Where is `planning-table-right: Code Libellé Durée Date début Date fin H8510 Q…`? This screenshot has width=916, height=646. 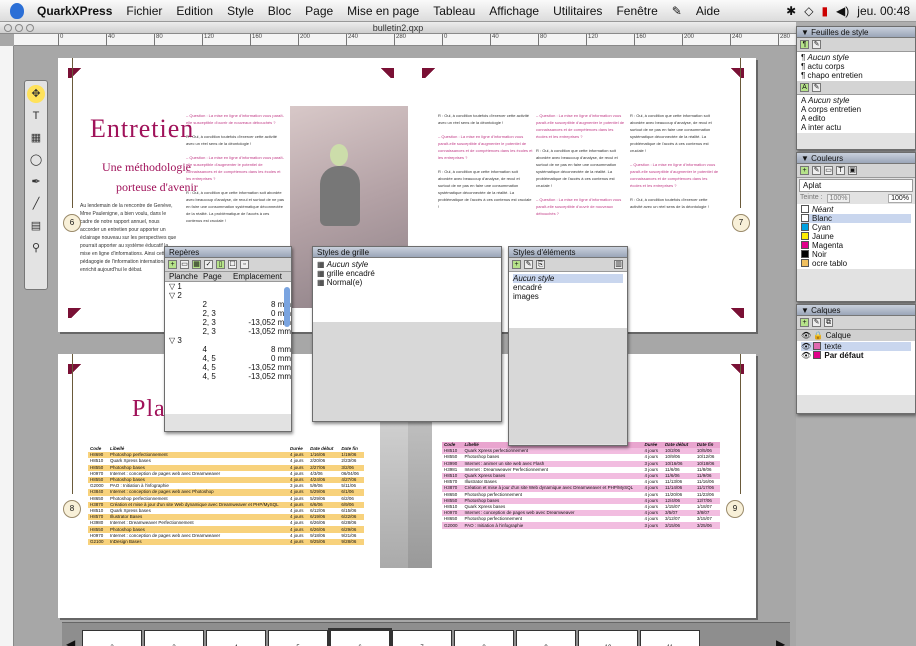
planning-table-right: Code Libellé Durée Date début Date fin H8510 Q… is located at coordinates (581, 485).